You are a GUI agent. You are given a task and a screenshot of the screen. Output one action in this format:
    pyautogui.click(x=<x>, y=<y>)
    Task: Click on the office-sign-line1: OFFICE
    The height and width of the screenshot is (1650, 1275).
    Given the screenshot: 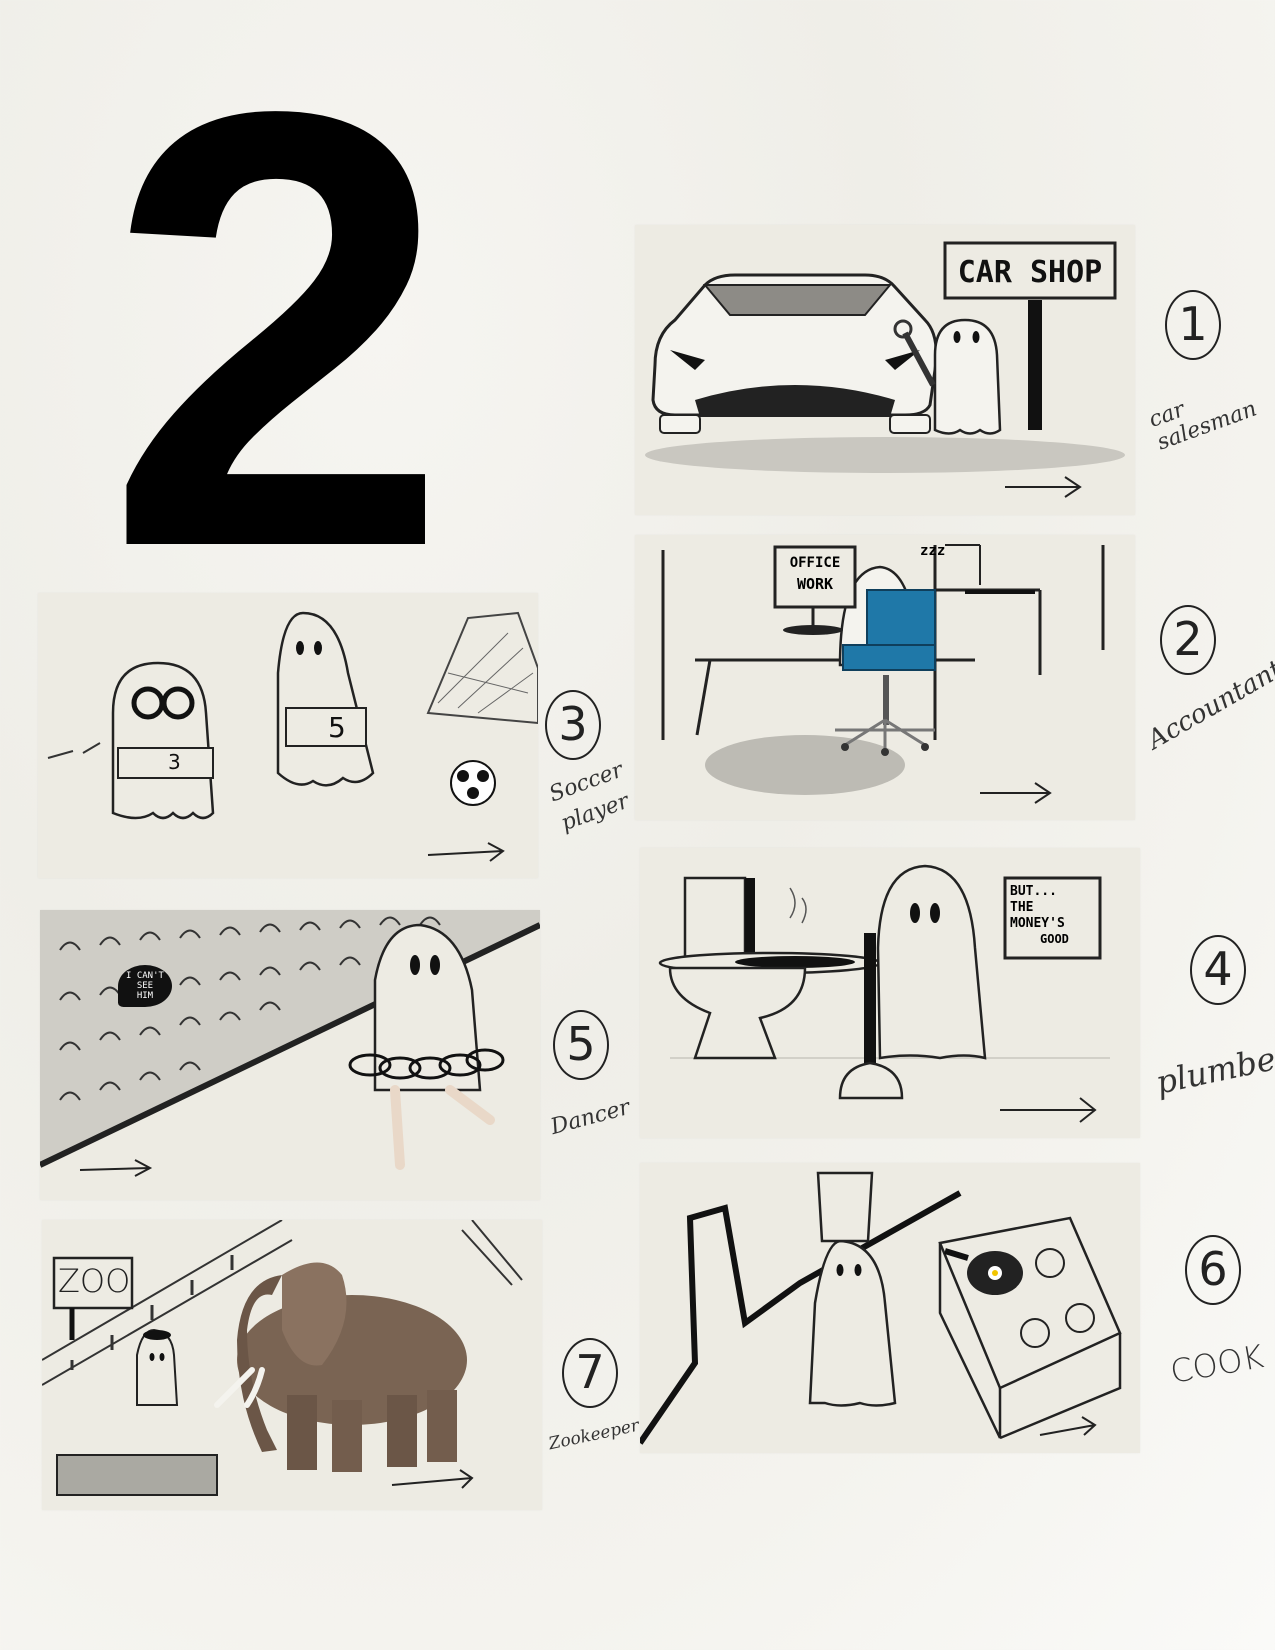 What is the action you would take?
    pyautogui.click(x=815, y=563)
    